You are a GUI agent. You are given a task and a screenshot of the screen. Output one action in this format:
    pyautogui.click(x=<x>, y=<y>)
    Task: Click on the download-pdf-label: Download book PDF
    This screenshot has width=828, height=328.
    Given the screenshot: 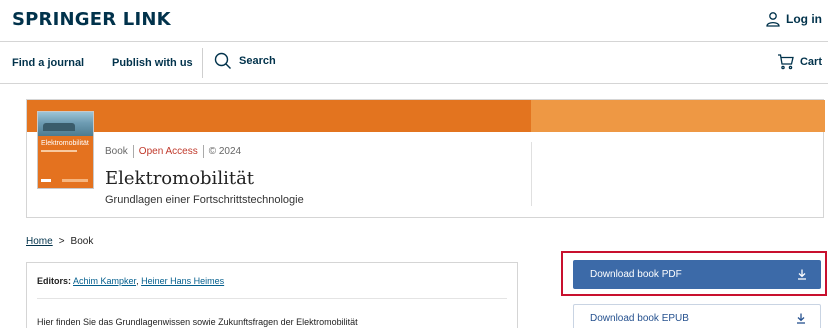 What is the action you would take?
    pyautogui.click(x=636, y=274)
    